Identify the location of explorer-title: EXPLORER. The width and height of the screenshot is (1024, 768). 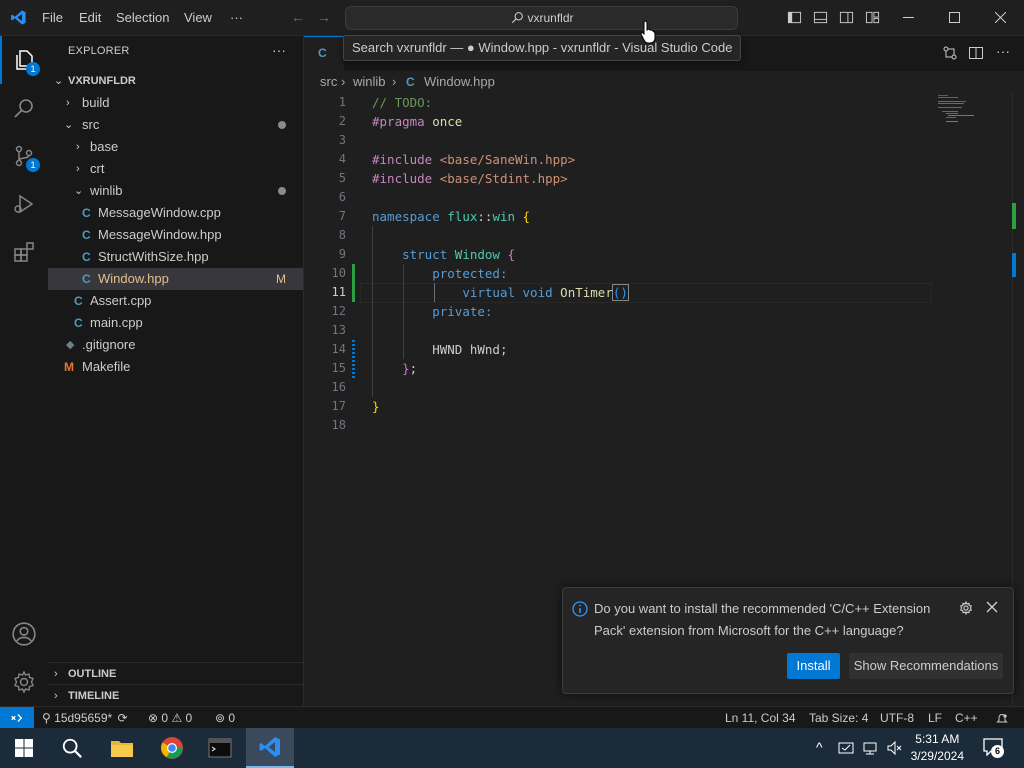
(99, 51).